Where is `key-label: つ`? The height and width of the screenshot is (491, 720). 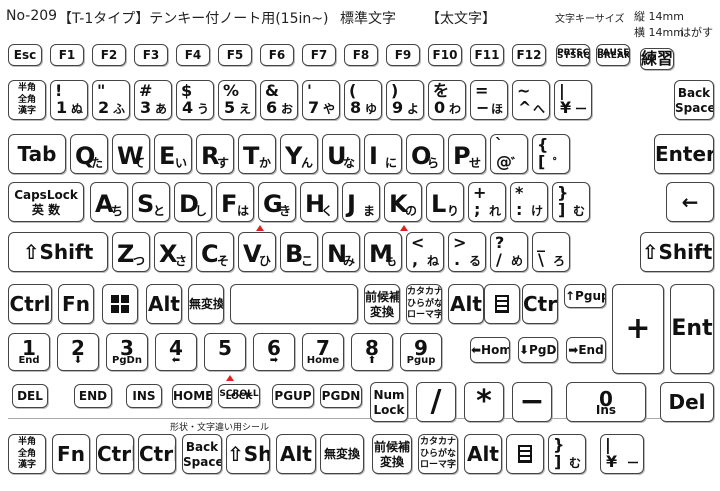 key-label: つ is located at coordinates (138, 261).